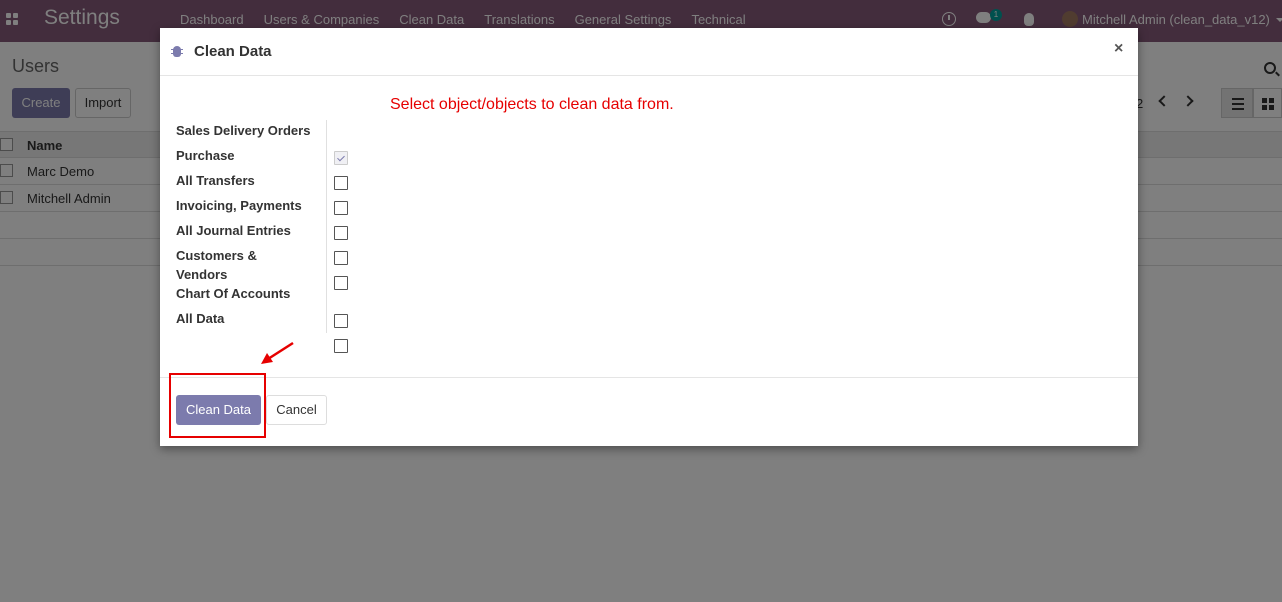  What do you see at coordinates (341, 208) in the screenshot?
I see `checkbox-all-transfers` at bounding box center [341, 208].